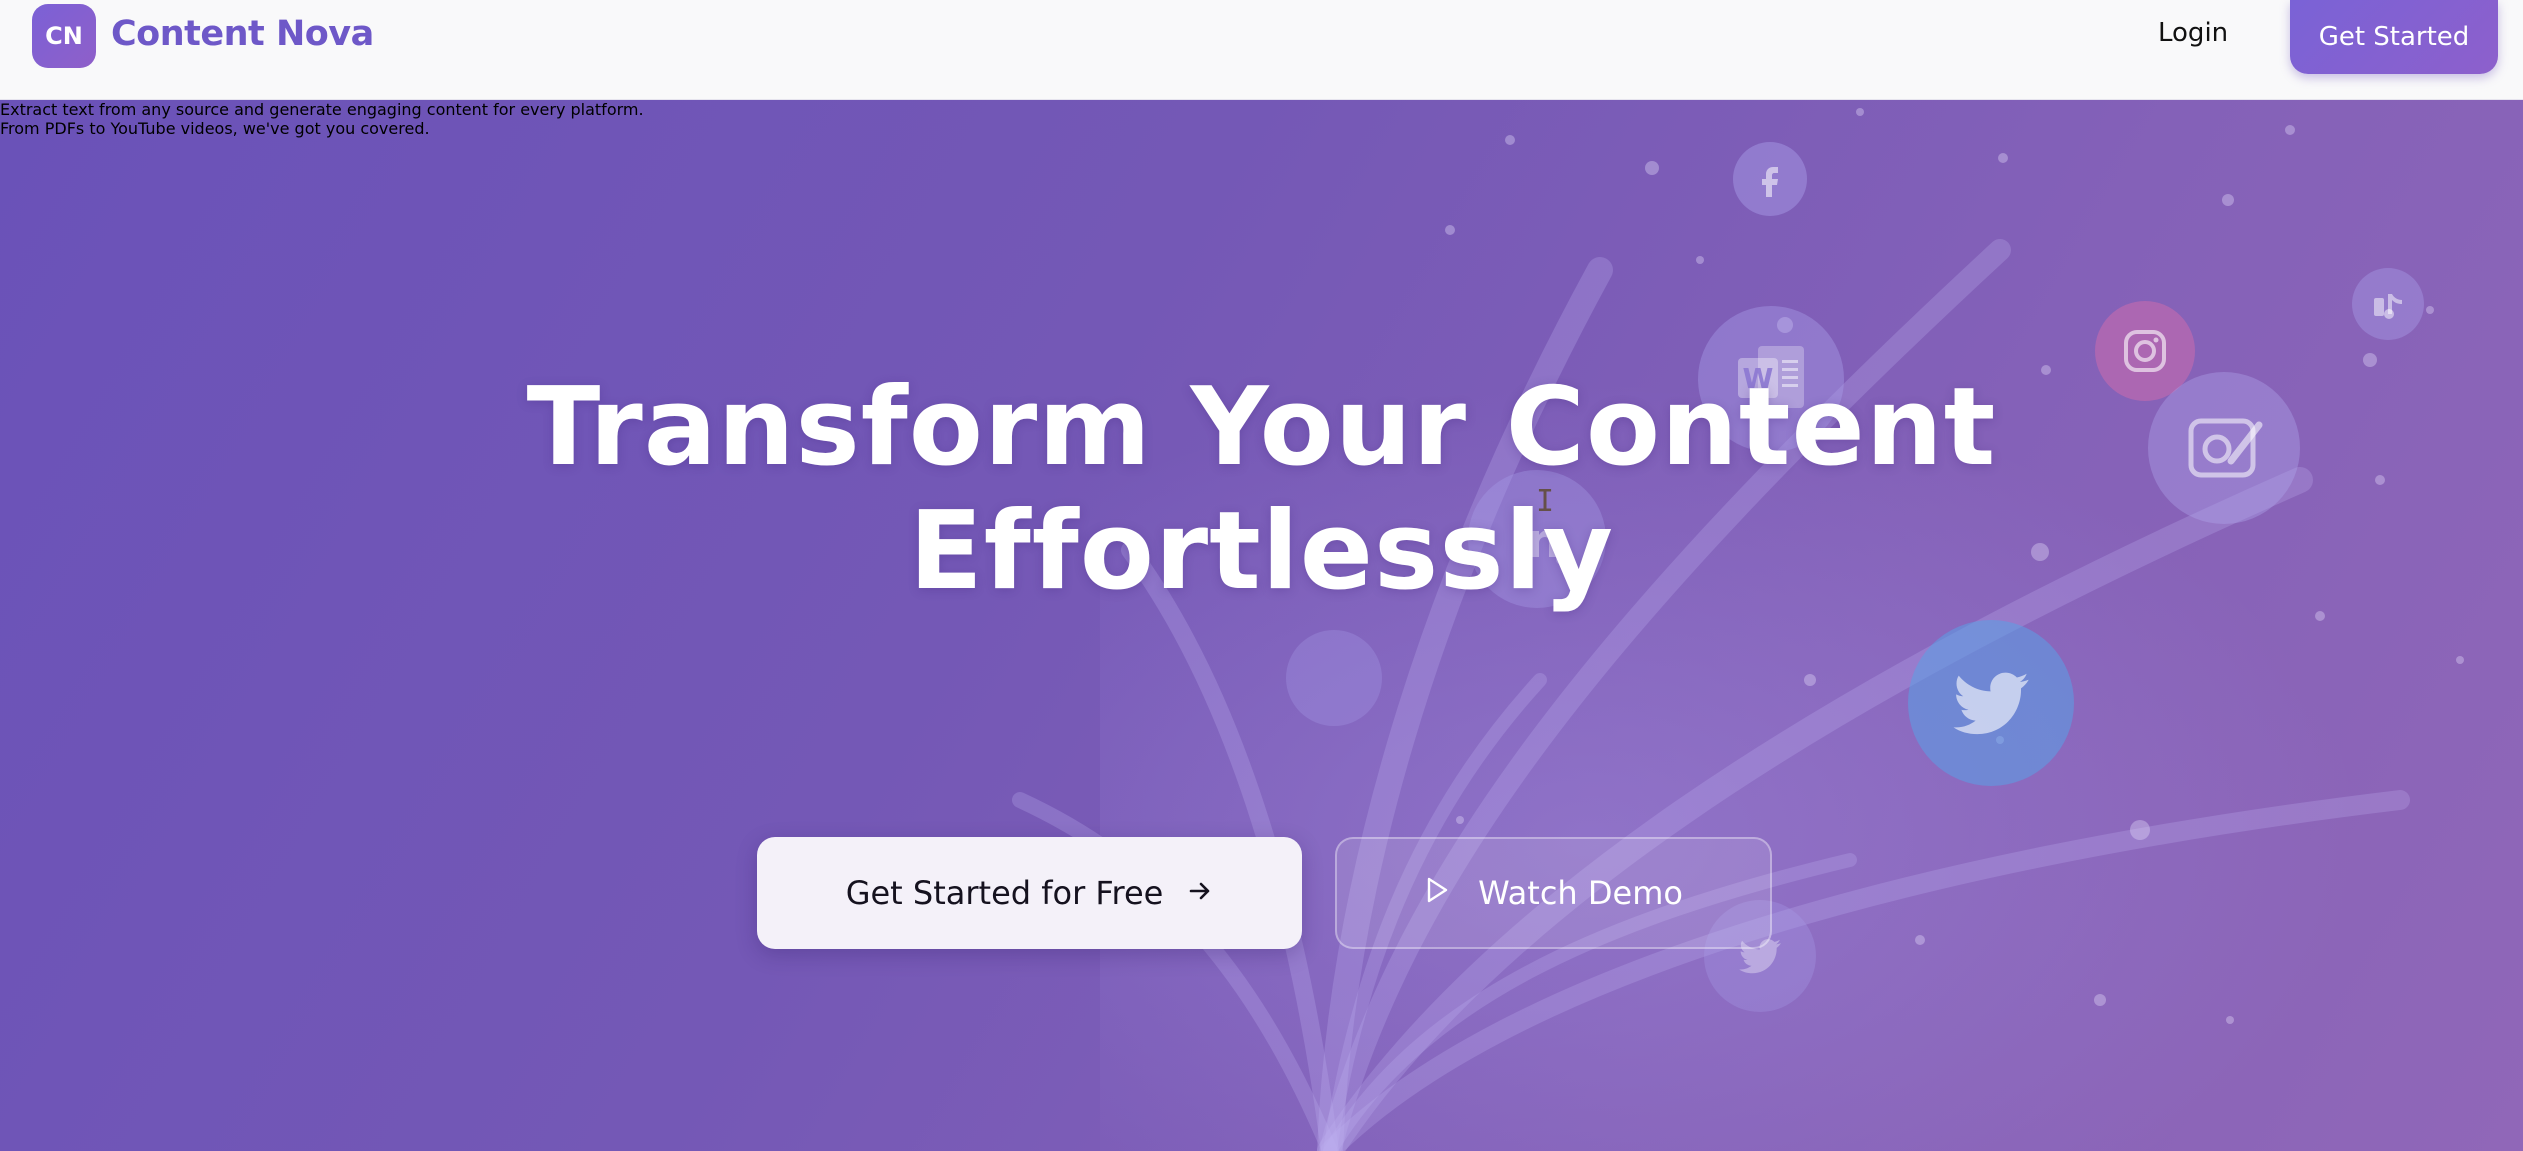  Describe the element at coordinates (1261, 50) in the screenshot. I see `top-navbar: CN Content Nova Login Get Started` at that location.